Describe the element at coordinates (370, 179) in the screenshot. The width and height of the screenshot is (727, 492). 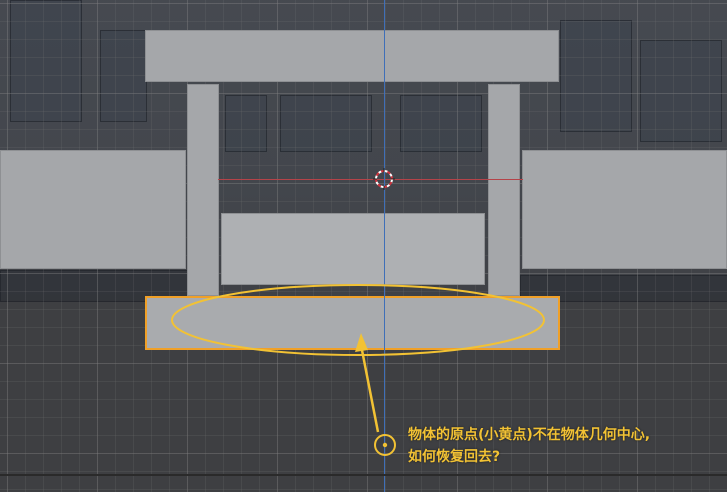
I see `x-axis-line` at that location.